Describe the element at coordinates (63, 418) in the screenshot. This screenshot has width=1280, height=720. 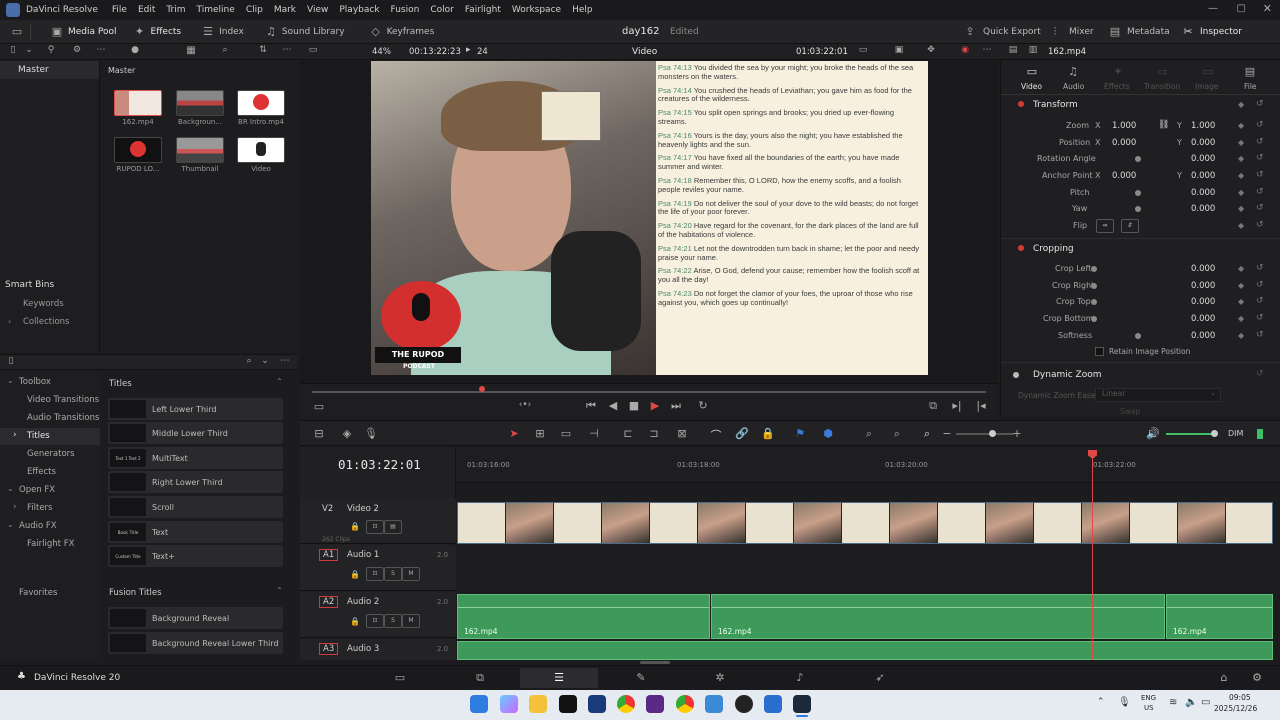
I see `tree-audio-transitions: Audio Transitions` at that location.